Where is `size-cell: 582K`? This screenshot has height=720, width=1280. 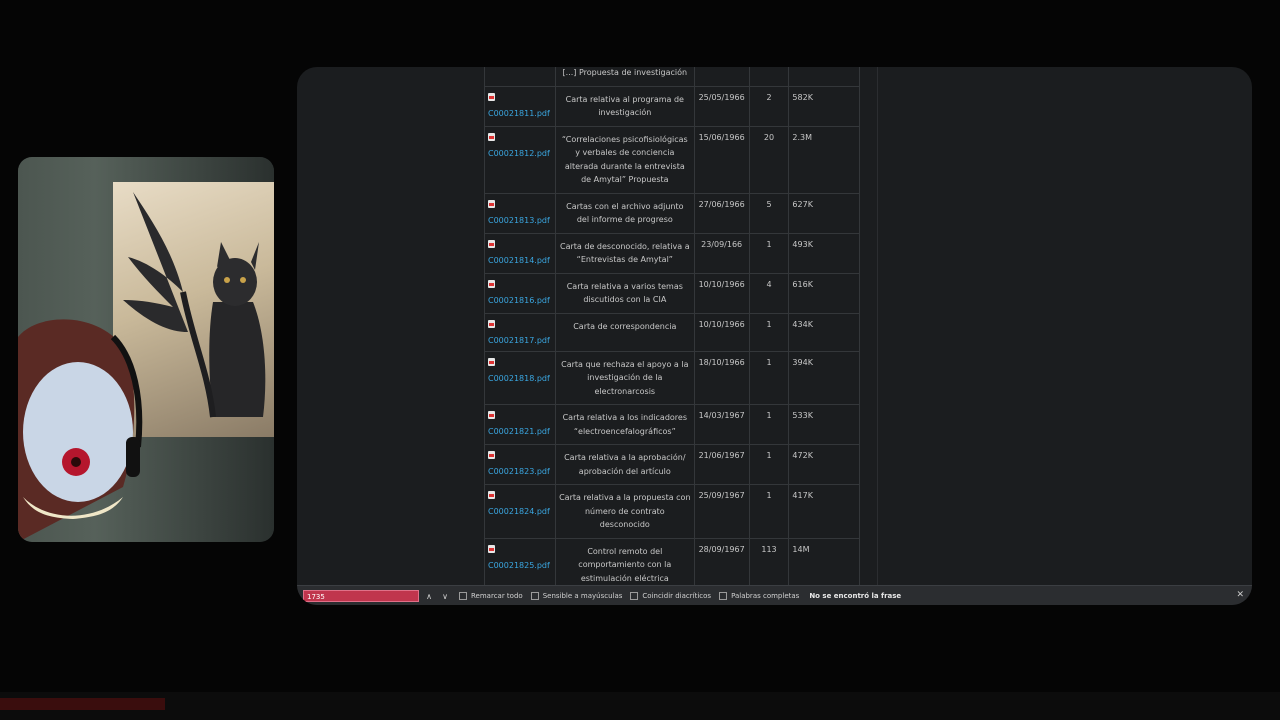 size-cell: 582K is located at coordinates (824, 106).